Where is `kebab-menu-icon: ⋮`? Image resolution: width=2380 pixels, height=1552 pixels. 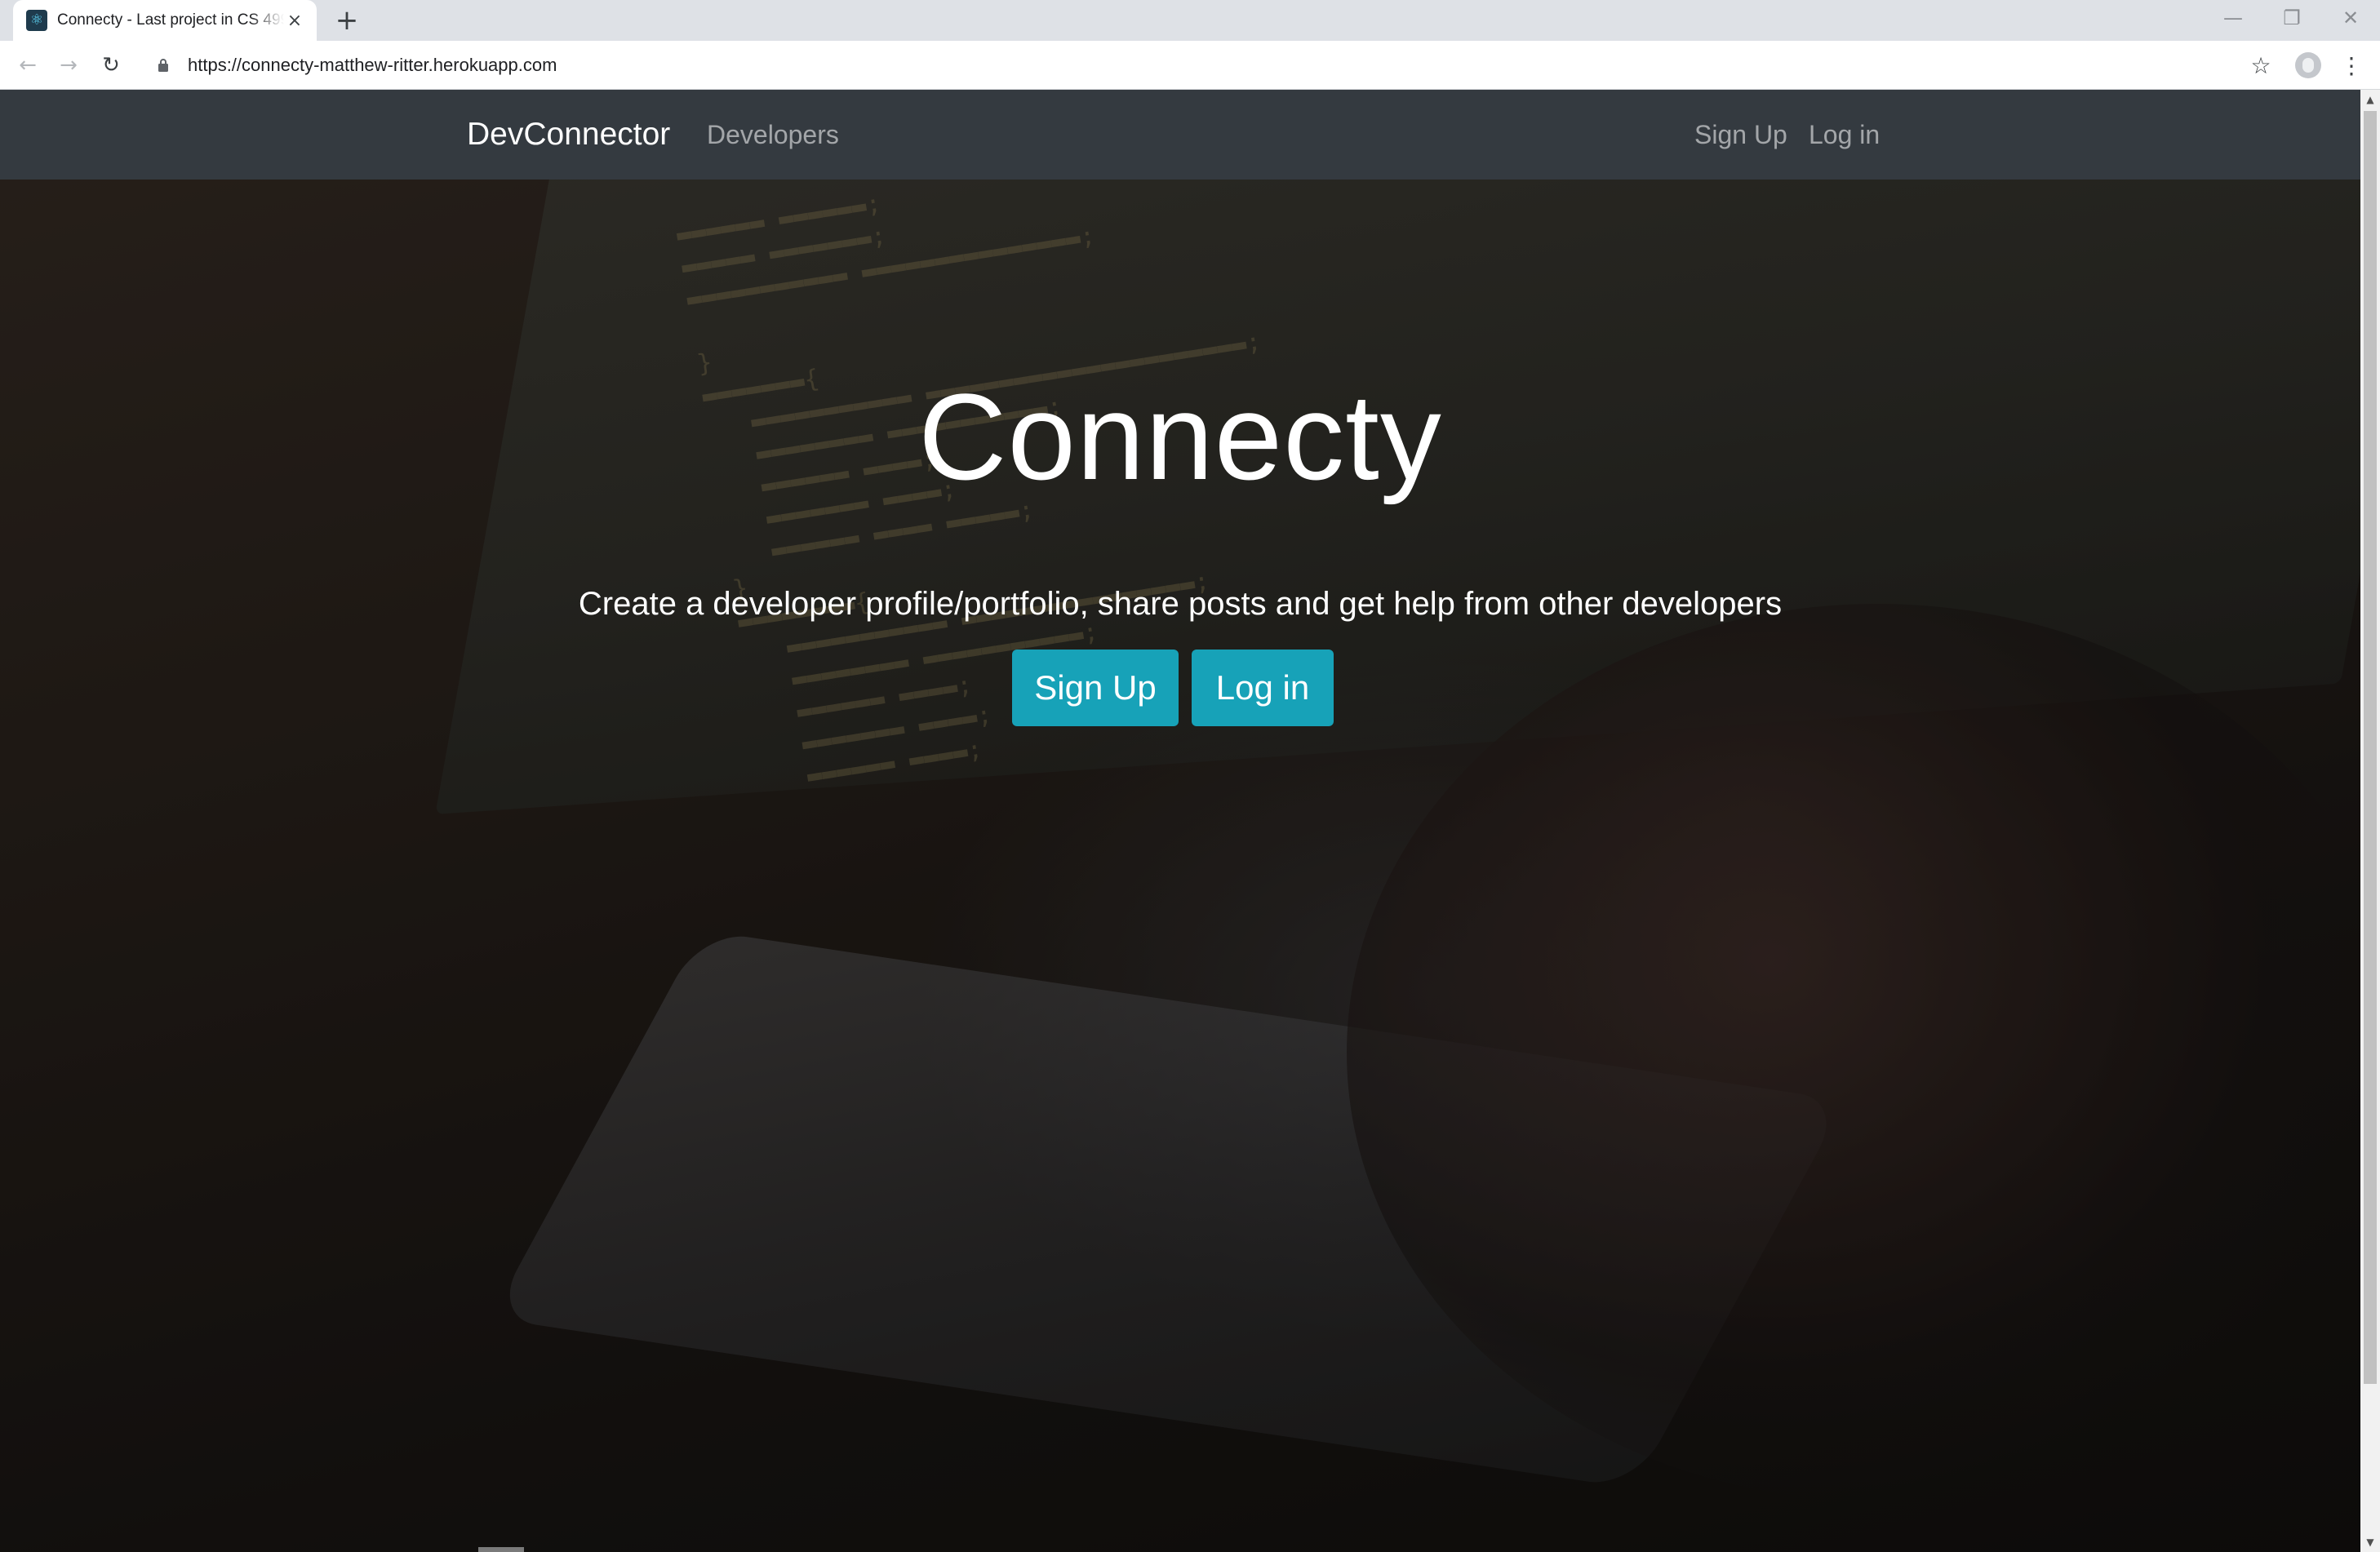 kebab-menu-icon: ⋮ is located at coordinates (2351, 65).